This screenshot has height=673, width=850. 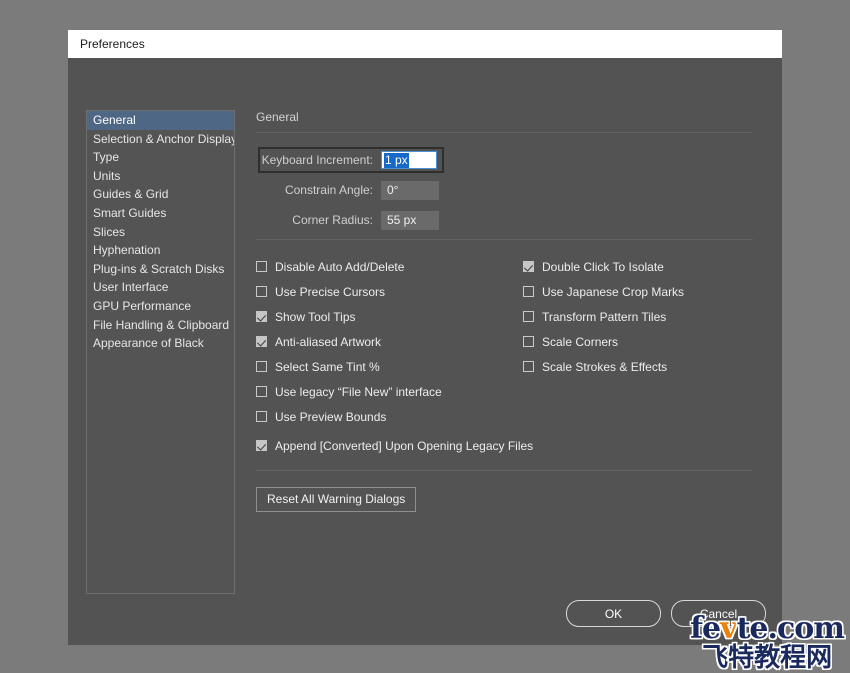 What do you see at coordinates (410, 190) in the screenshot?
I see `constrain-angle-input: 0°` at bounding box center [410, 190].